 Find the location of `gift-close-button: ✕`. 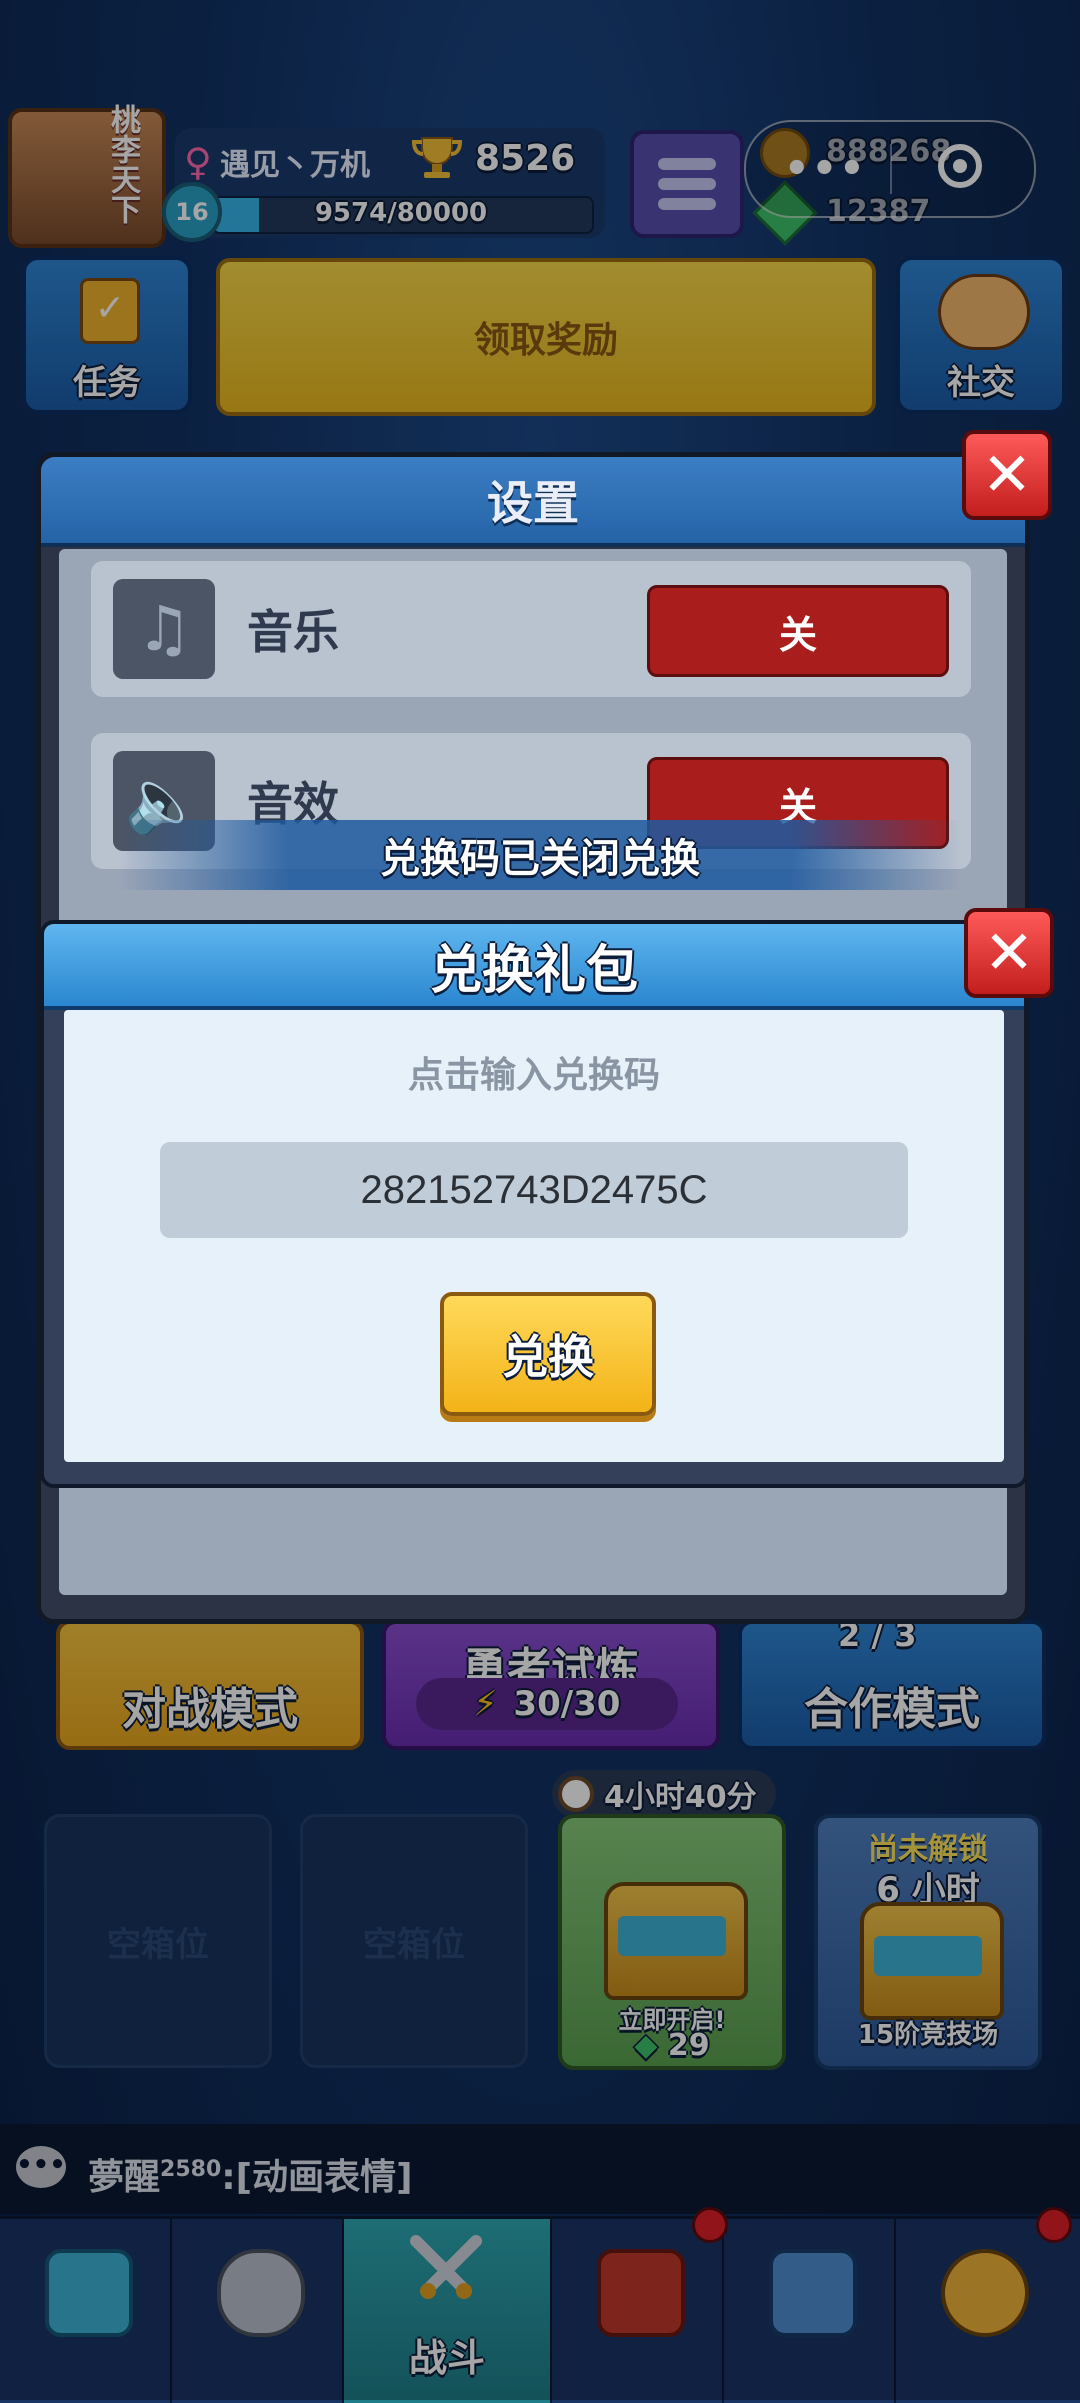

gift-close-button: ✕ is located at coordinates (1009, 953).